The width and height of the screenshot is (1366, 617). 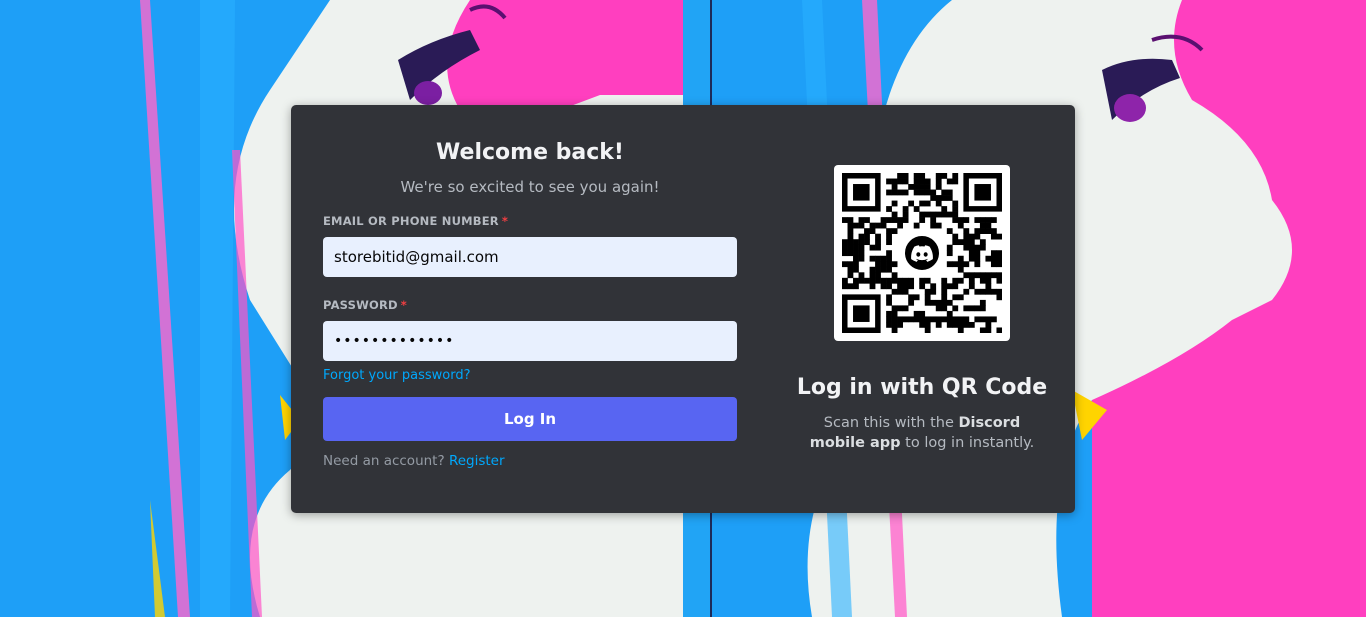 What do you see at coordinates (477, 461) in the screenshot?
I see `register-link: Register` at bounding box center [477, 461].